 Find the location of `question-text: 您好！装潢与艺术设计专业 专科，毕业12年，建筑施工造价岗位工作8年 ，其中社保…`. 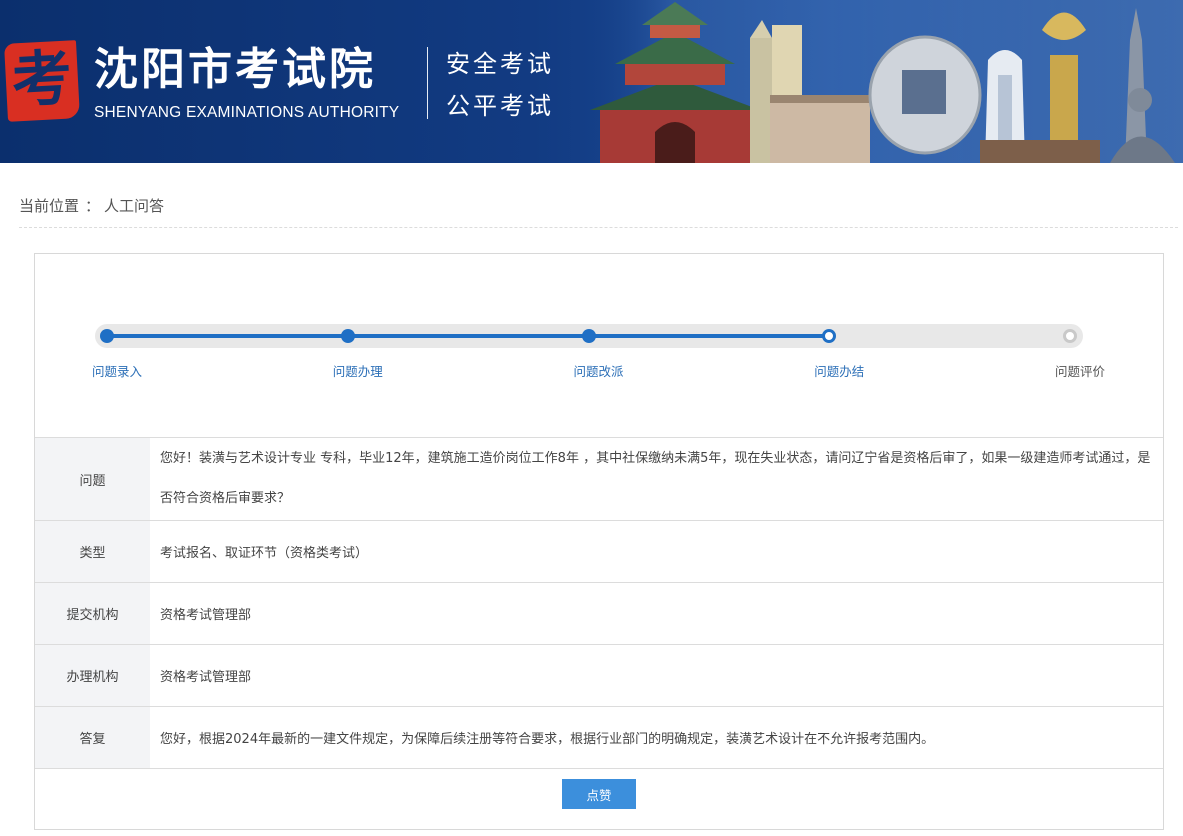

question-text: 您好！装潢与艺术设计专业 专科，毕业12年，建筑施工造价岗位工作8年 ，其中社保… is located at coordinates (656, 479).